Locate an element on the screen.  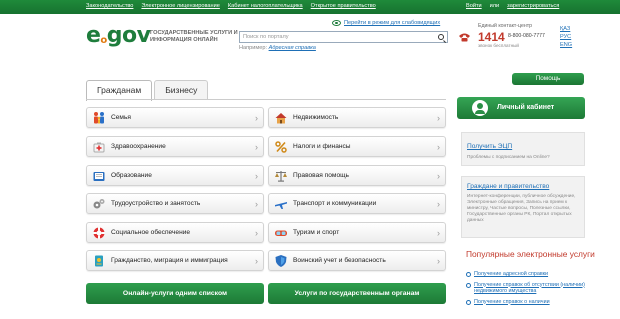
list-item: Получение справок о наличии is located at coordinates (528, 302).